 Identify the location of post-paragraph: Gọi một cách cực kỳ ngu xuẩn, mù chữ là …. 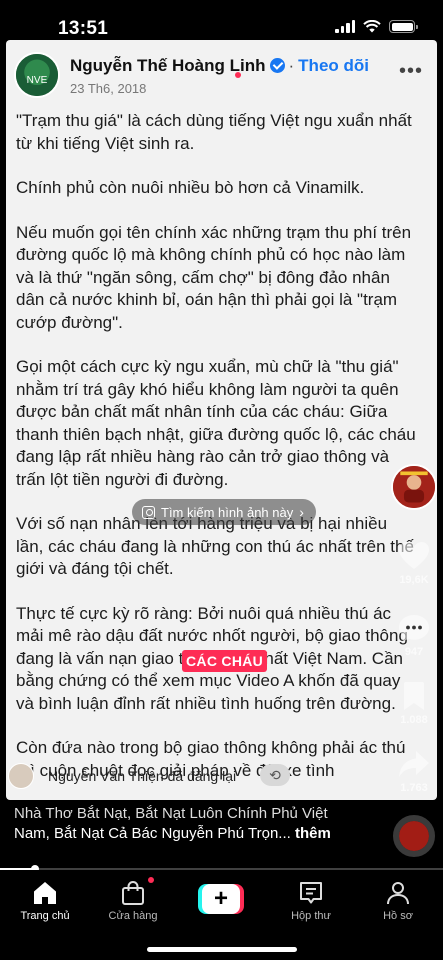
(216, 423).